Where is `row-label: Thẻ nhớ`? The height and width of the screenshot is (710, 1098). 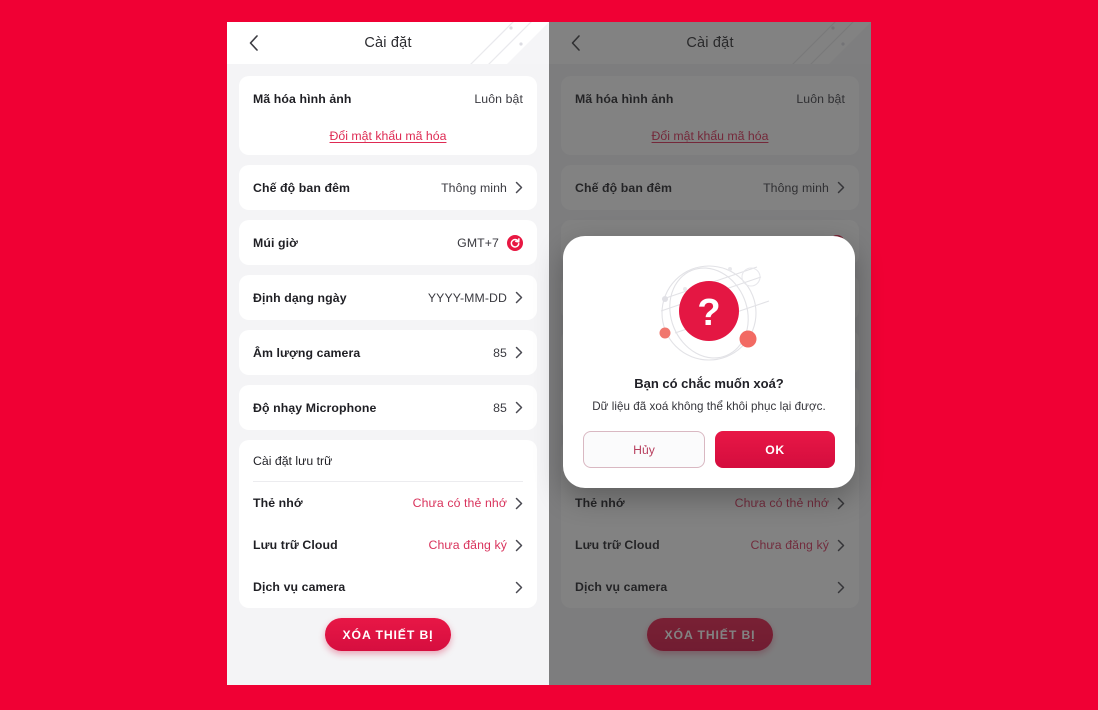
row-label: Thẻ nhớ is located at coordinates (278, 503).